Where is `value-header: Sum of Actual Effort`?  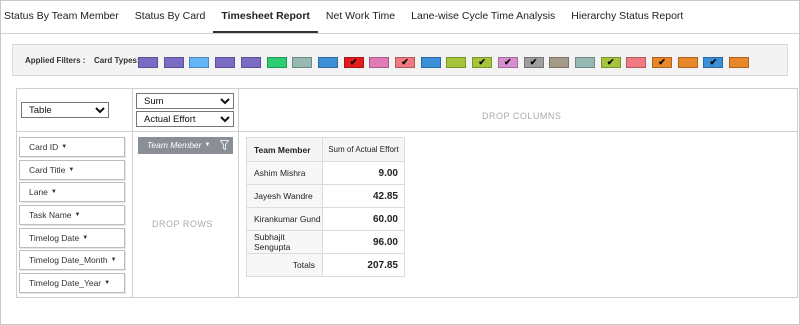 value-header: Sum of Actual Effort is located at coordinates (363, 149).